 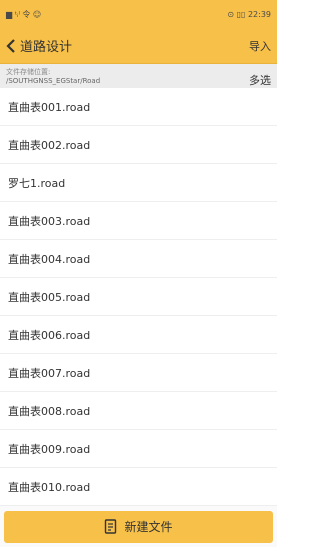 I want to click on file-list-item: 直曲表006.road, so click(x=138, y=335).